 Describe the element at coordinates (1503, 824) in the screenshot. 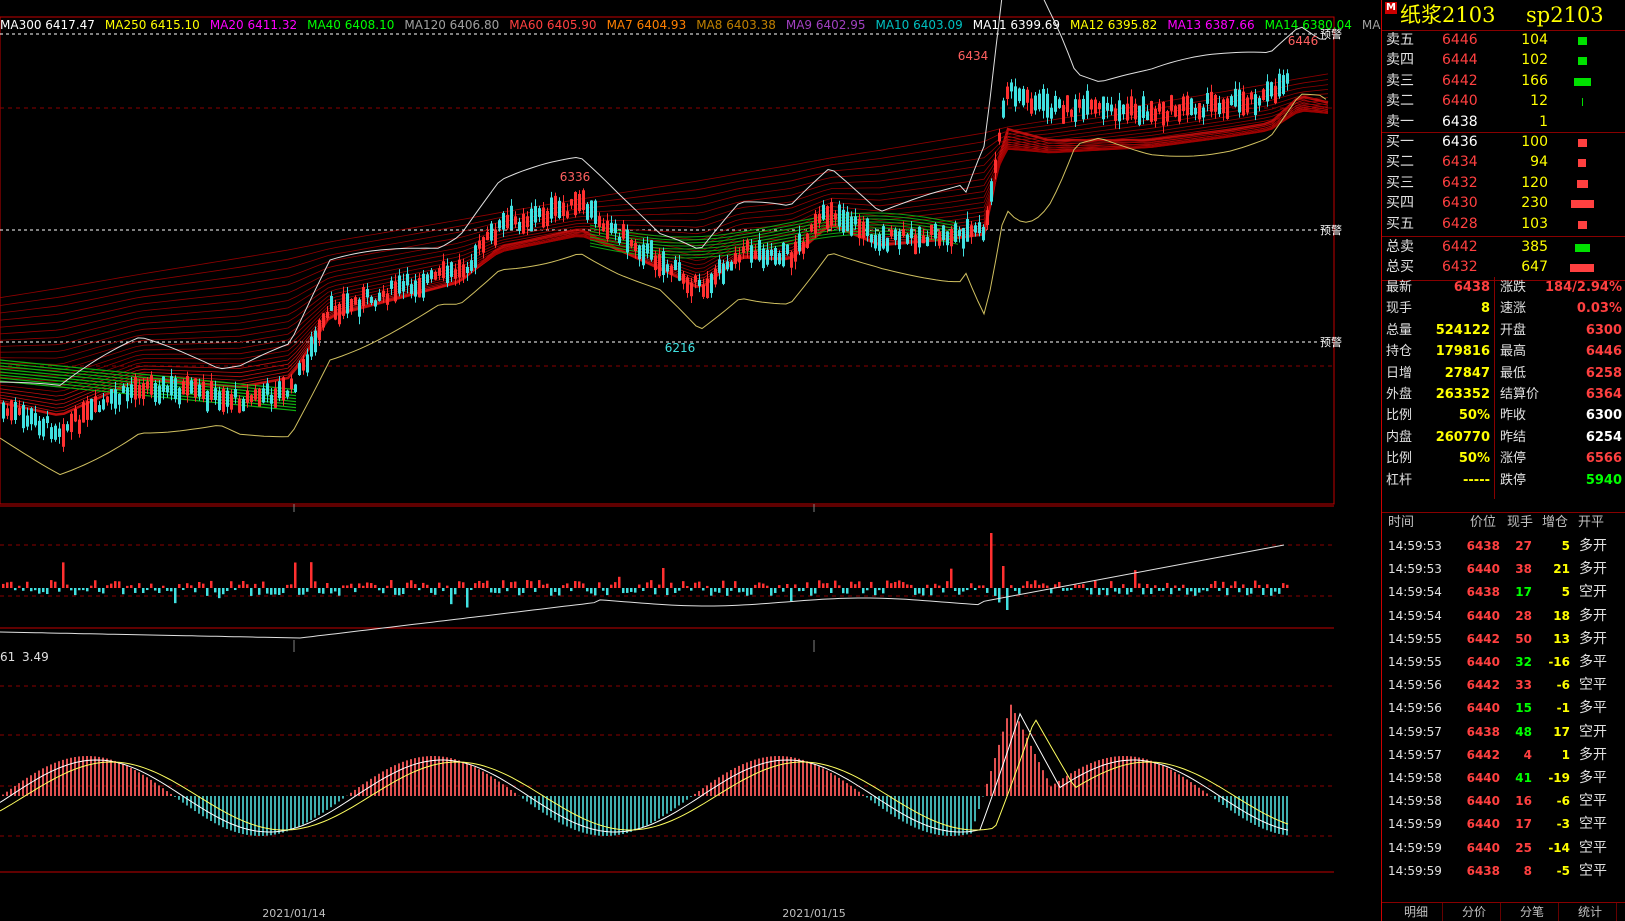

I see `tick-row: 14:59:59 6440 17 -3 空平` at that location.